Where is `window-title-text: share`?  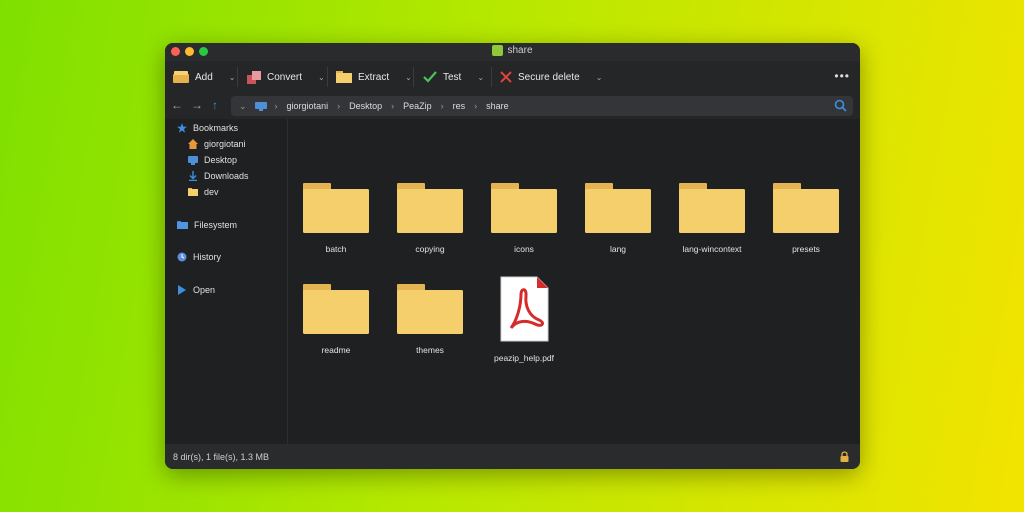
window-title-text: share is located at coordinates (520, 50).